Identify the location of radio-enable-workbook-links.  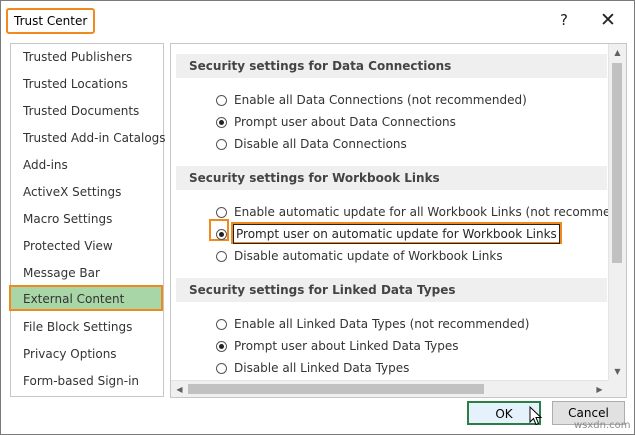
(221, 212).